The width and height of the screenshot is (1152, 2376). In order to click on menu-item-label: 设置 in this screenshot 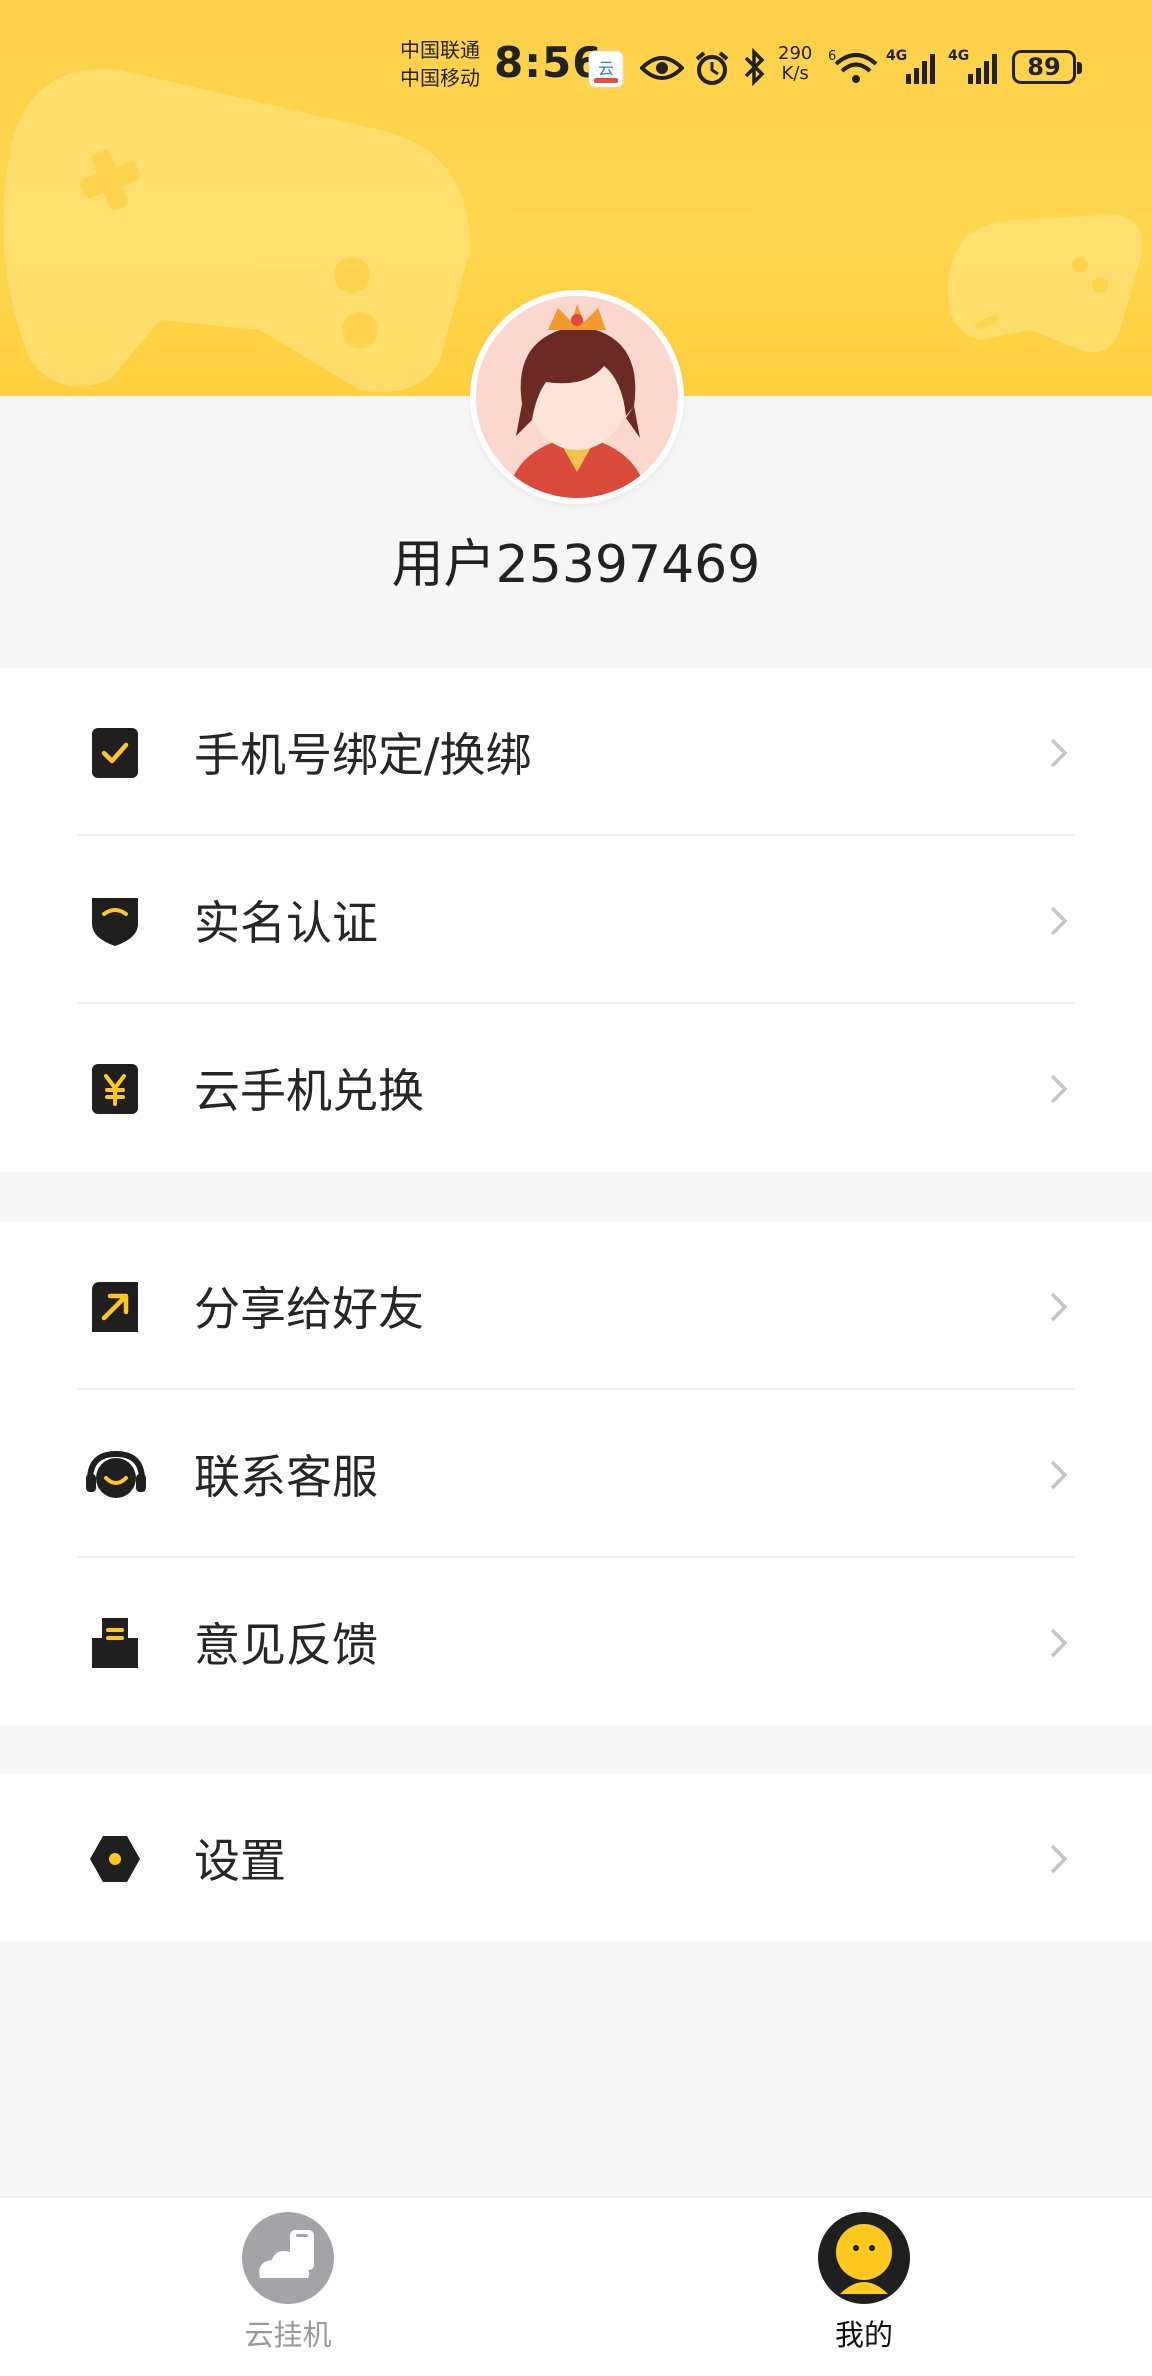, I will do `click(240, 1861)`.